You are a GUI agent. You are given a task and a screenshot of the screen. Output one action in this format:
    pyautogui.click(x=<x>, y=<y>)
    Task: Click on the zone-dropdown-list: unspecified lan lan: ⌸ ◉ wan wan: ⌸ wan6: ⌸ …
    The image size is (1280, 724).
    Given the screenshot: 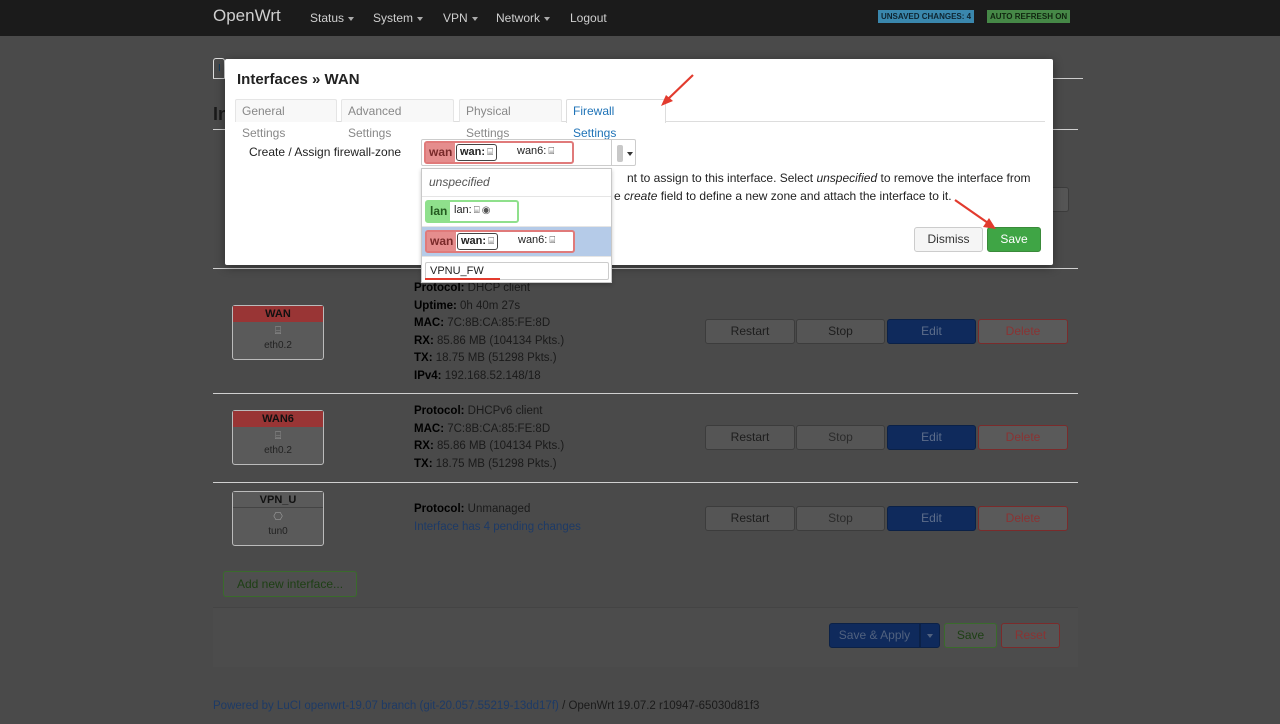 What is the action you would take?
    pyautogui.click(x=516, y=225)
    